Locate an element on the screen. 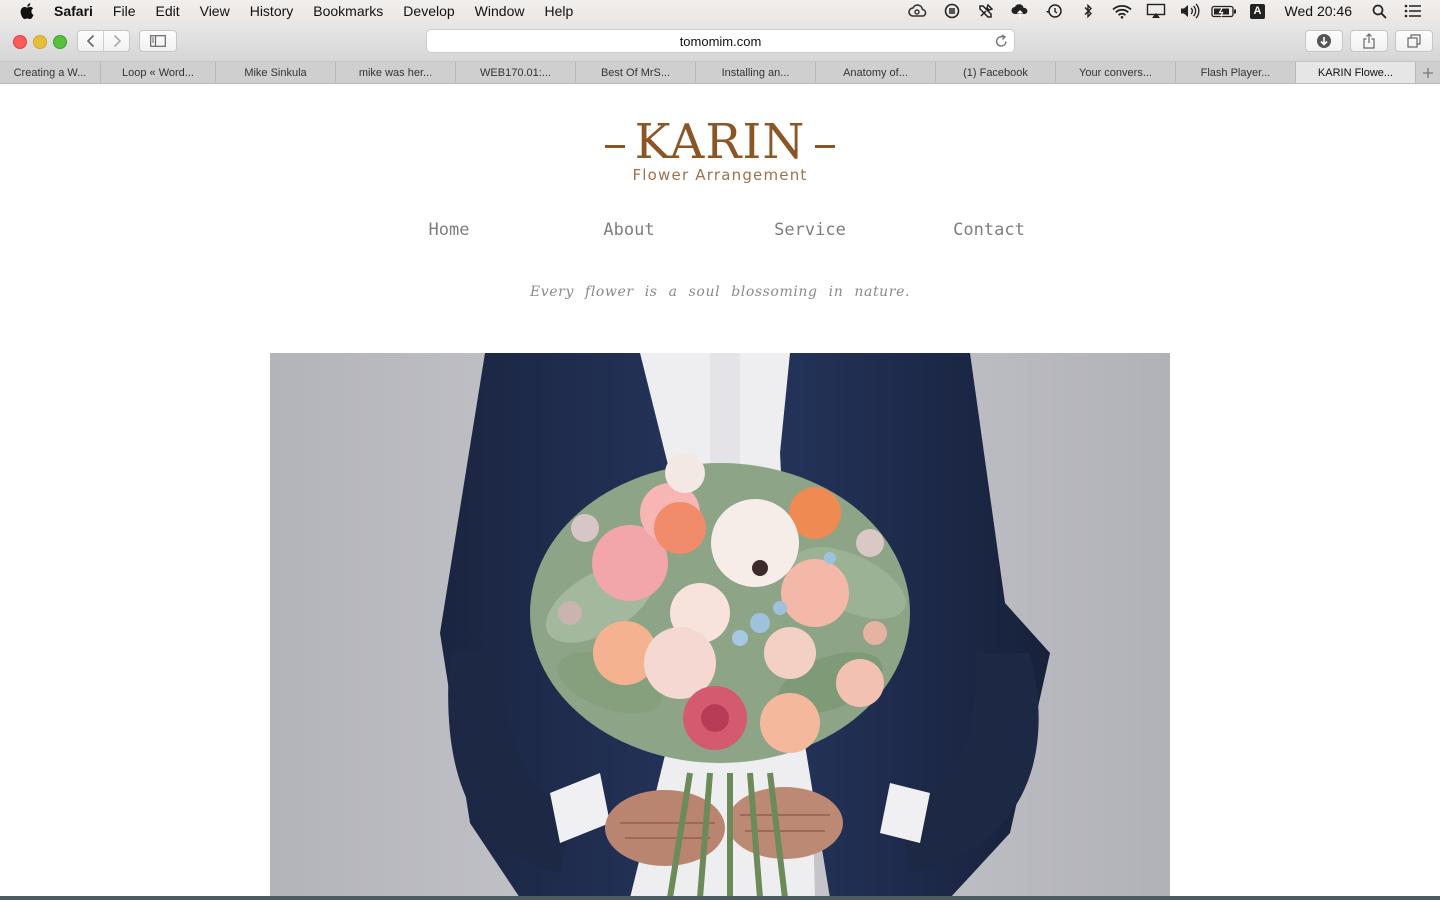  menu-edit: Edit is located at coordinates (167, 11).